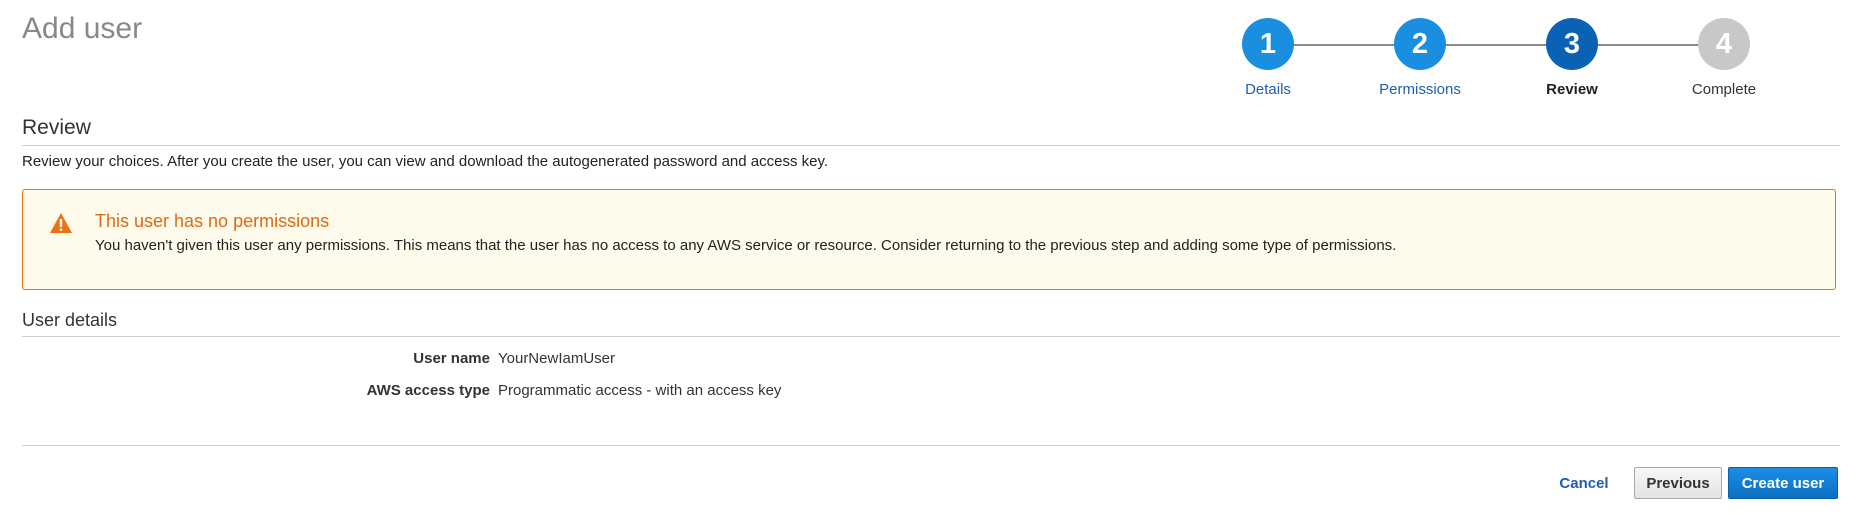 Image resolution: width=1856 pixels, height=529 pixels. What do you see at coordinates (1420, 89) in the screenshot?
I see `step-label: Permissions` at bounding box center [1420, 89].